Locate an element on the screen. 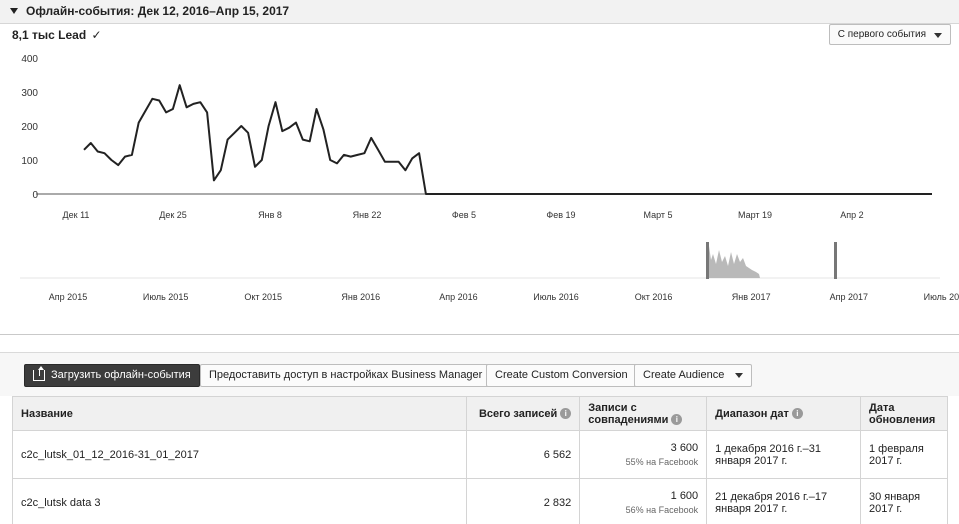 This screenshot has height=524, width=959. row-updated: 30 января 2017 г. is located at coordinates (904, 501).